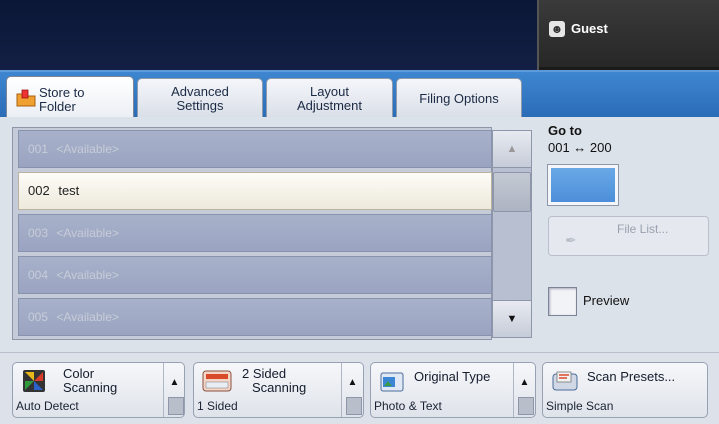 The width and height of the screenshot is (719, 424). I want to click on folder-row-selected: 002 test, so click(255, 191).